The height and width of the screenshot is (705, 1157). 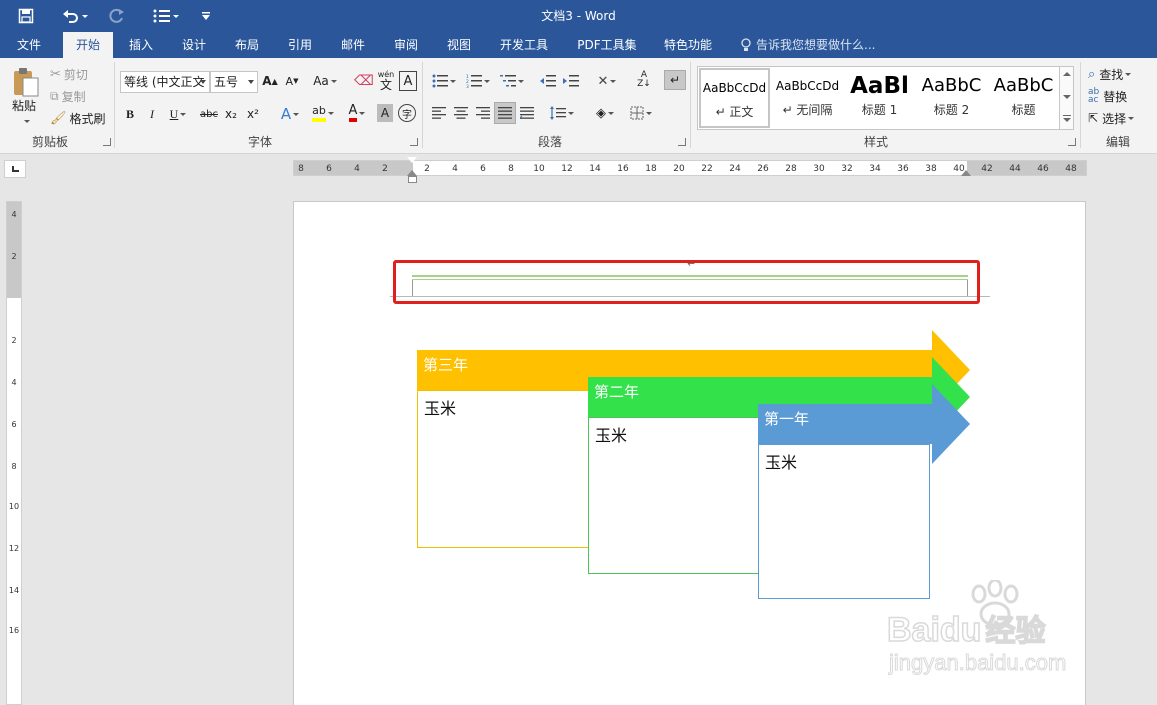 I want to click on ruler-tick-label: 18, so click(x=651, y=169).